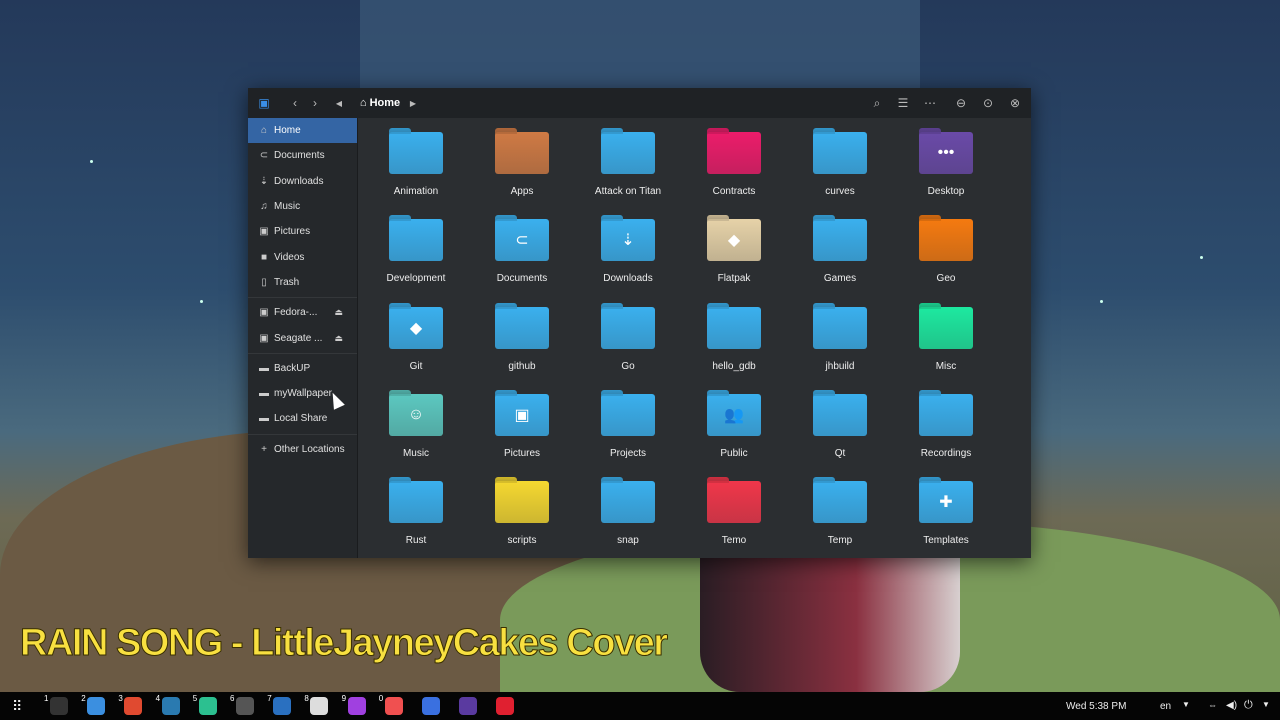 Image resolution: width=1280 pixels, height=720 pixels. What do you see at coordinates (264, 282) in the screenshot?
I see `trash-icon: ▯` at bounding box center [264, 282].